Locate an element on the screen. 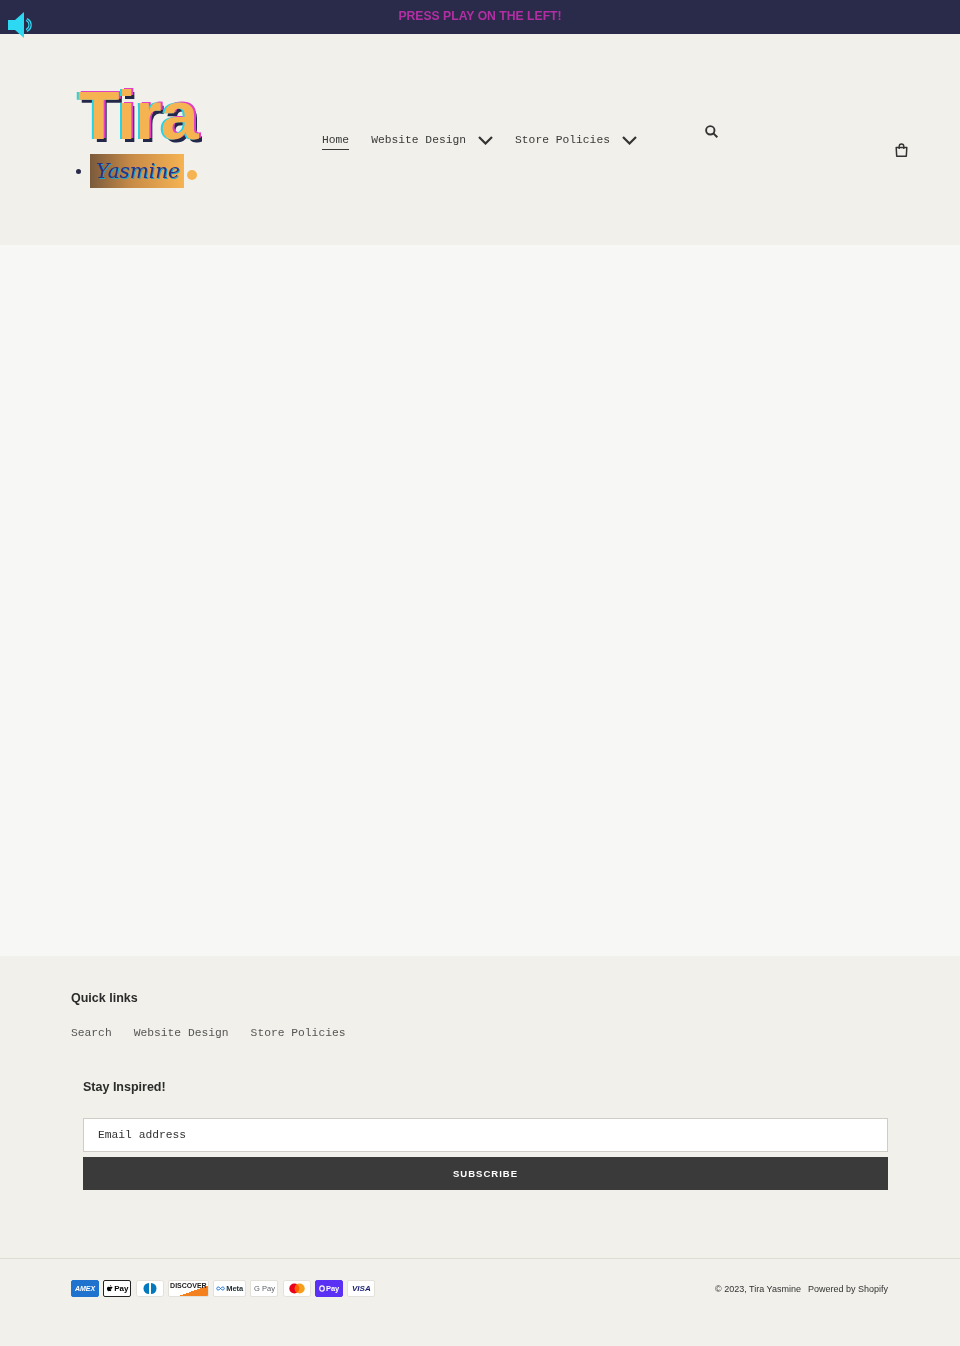 This screenshot has width=960, height=1346. powered-by-link: Powered by Shopify is located at coordinates (847, 1288).